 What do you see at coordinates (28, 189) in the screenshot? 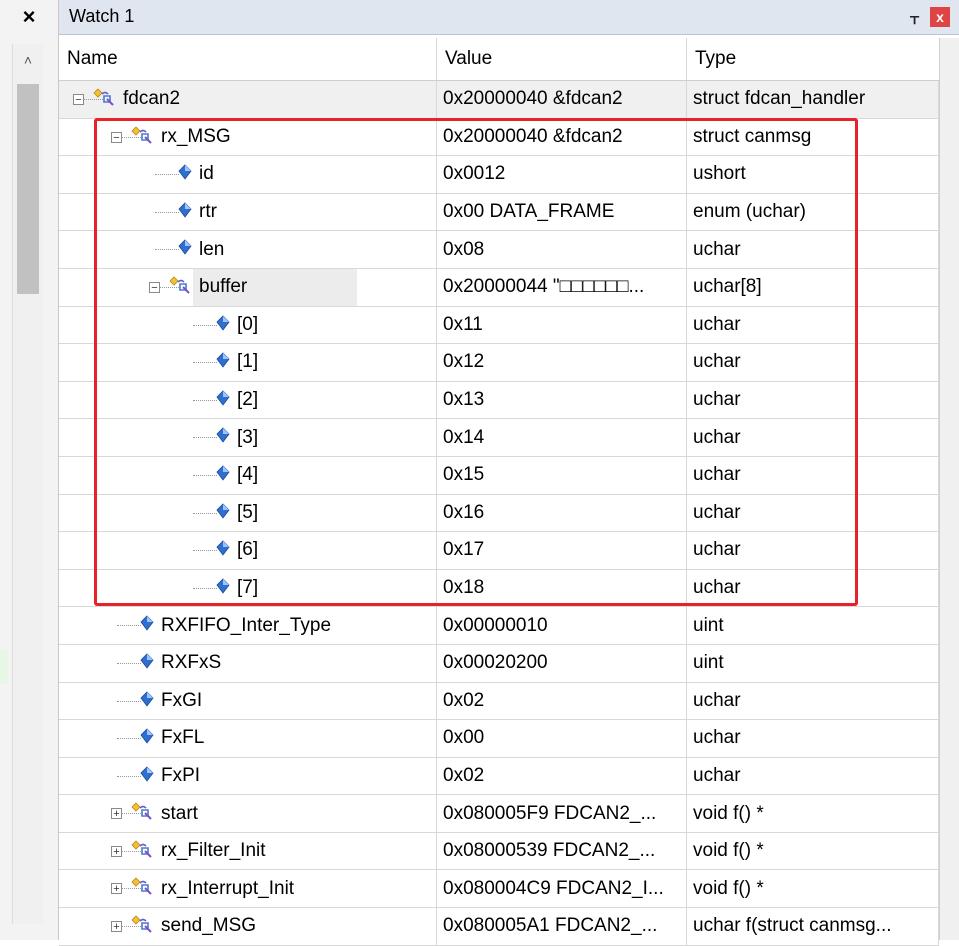
I see `scrollbar-thumb` at bounding box center [28, 189].